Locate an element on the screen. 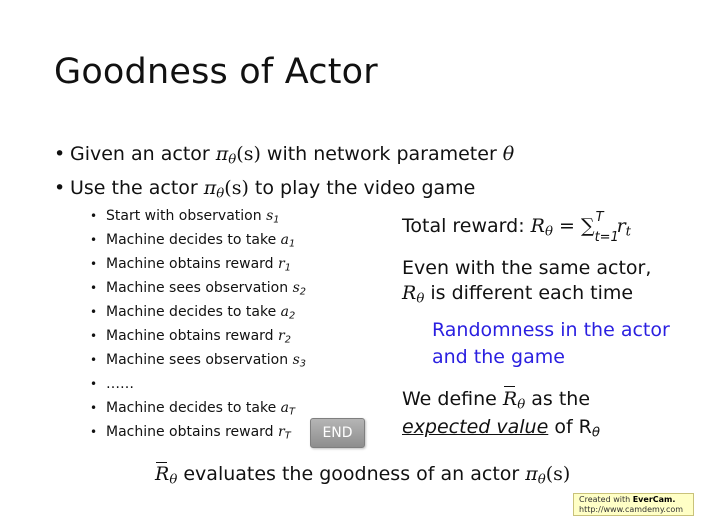  sub-bullet: • Machine obtains reward rT is located at coordinates (190, 433).